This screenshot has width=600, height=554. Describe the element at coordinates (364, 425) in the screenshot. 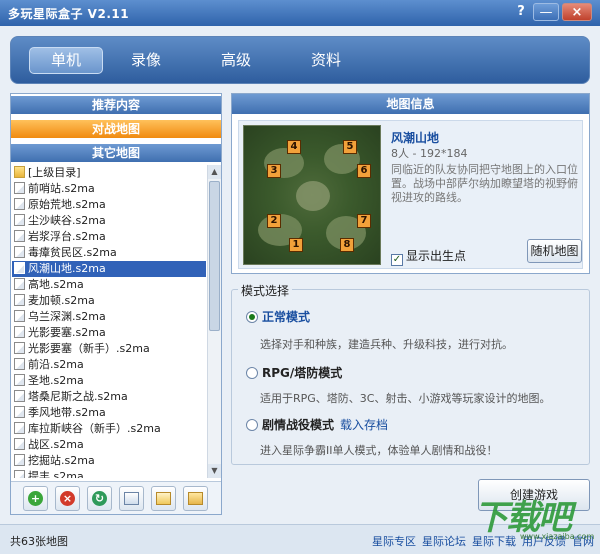

I see `load-save-link: 载入存档` at that location.